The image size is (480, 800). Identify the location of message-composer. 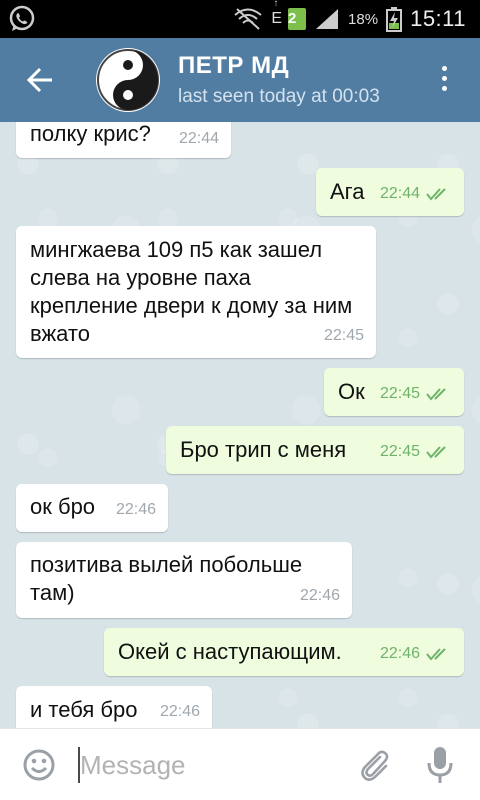
(240, 764).